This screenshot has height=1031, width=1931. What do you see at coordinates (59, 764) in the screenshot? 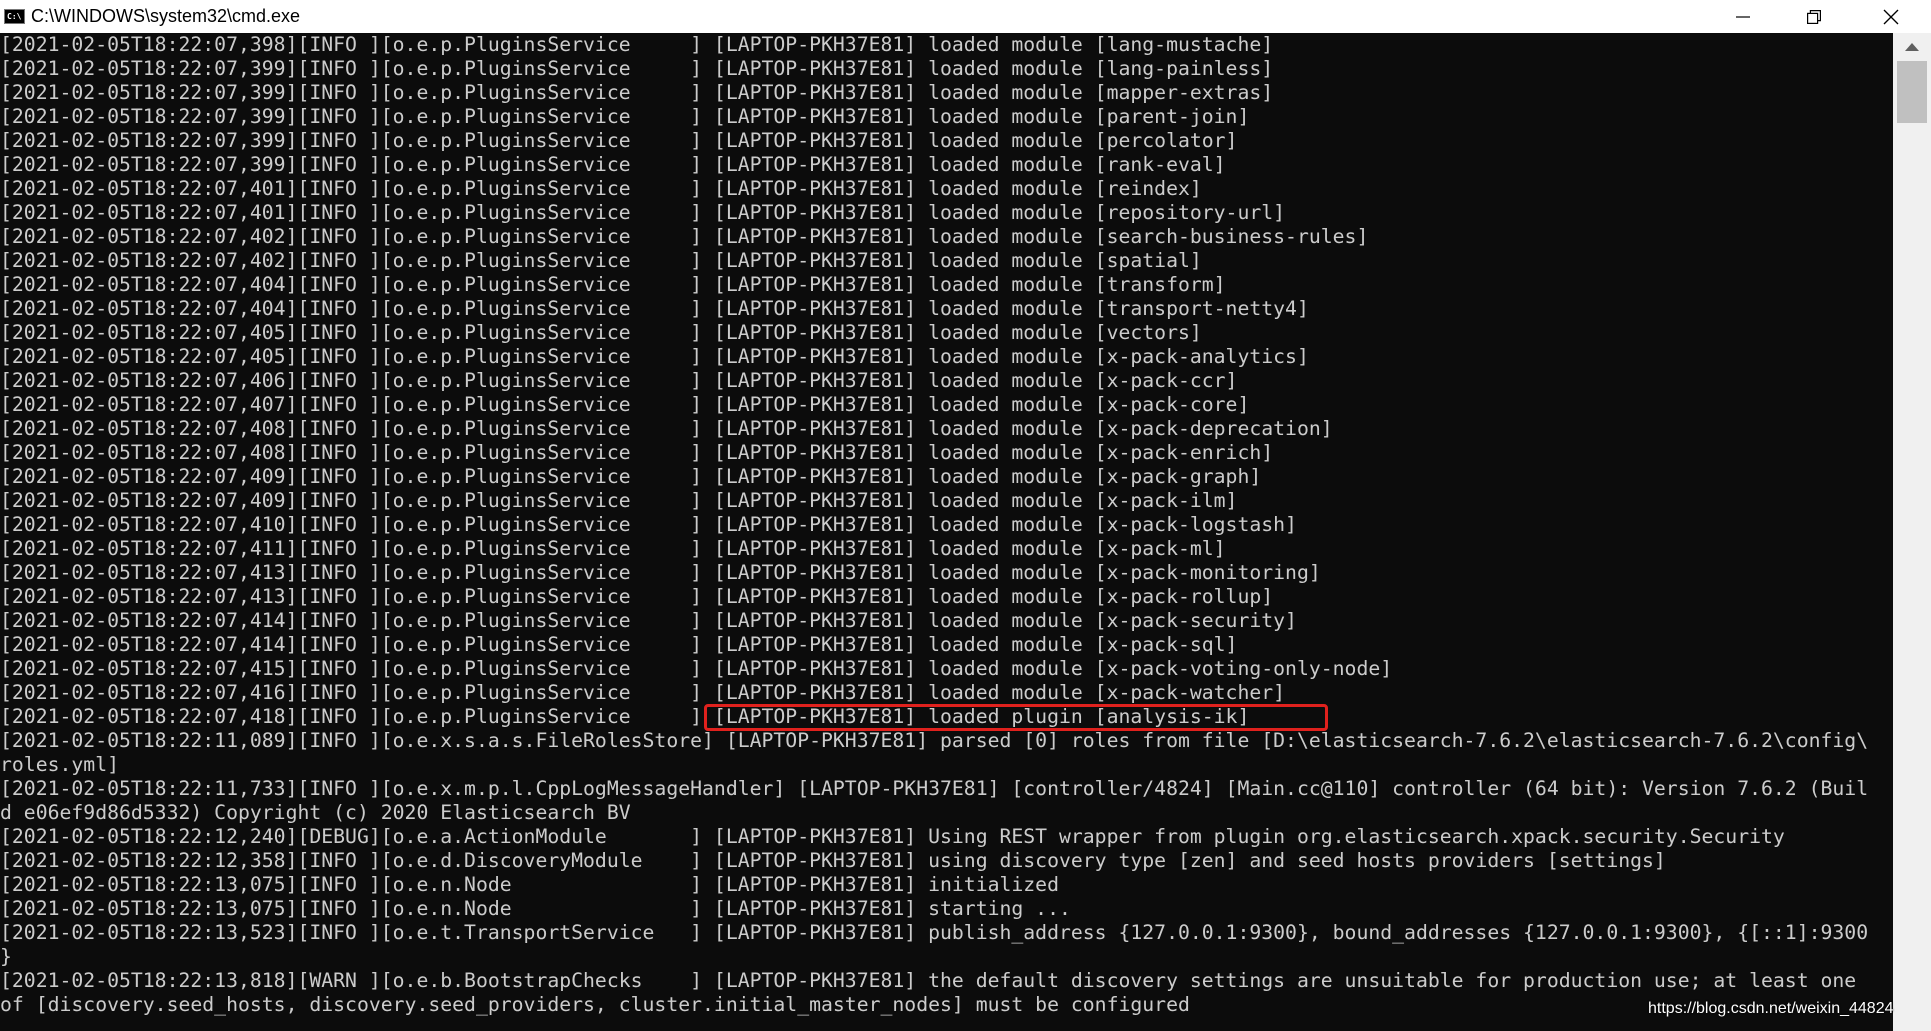
I see `console-line: roles.yml]` at bounding box center [59, 764].